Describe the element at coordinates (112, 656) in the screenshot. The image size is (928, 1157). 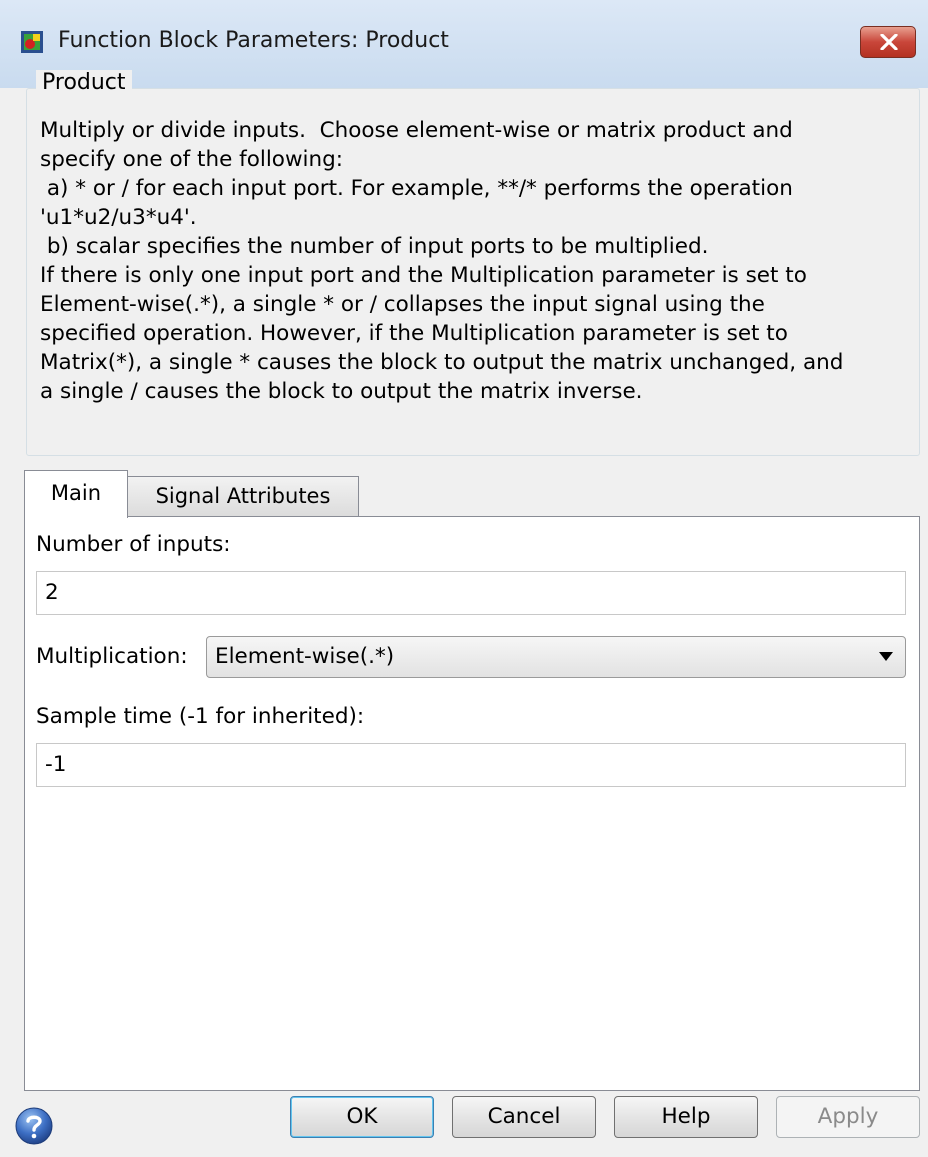
I see `multiplication-label: Multiplication:` at that location.